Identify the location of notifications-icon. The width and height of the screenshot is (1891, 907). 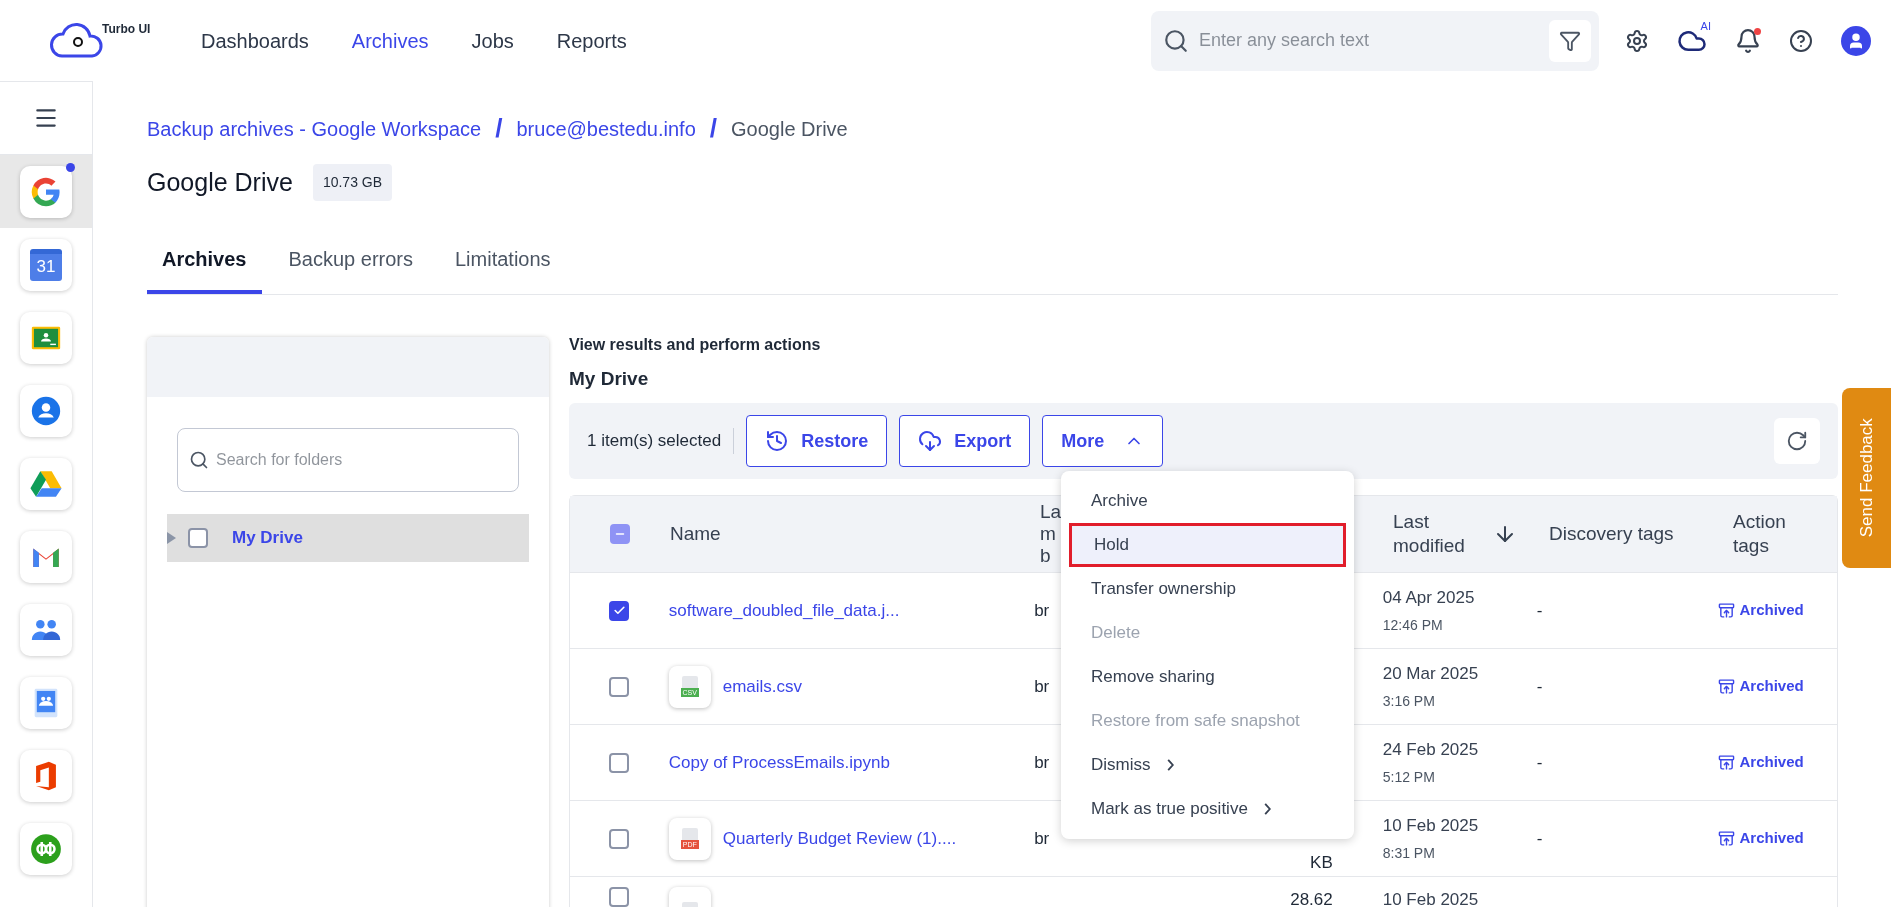
(1748, 40).